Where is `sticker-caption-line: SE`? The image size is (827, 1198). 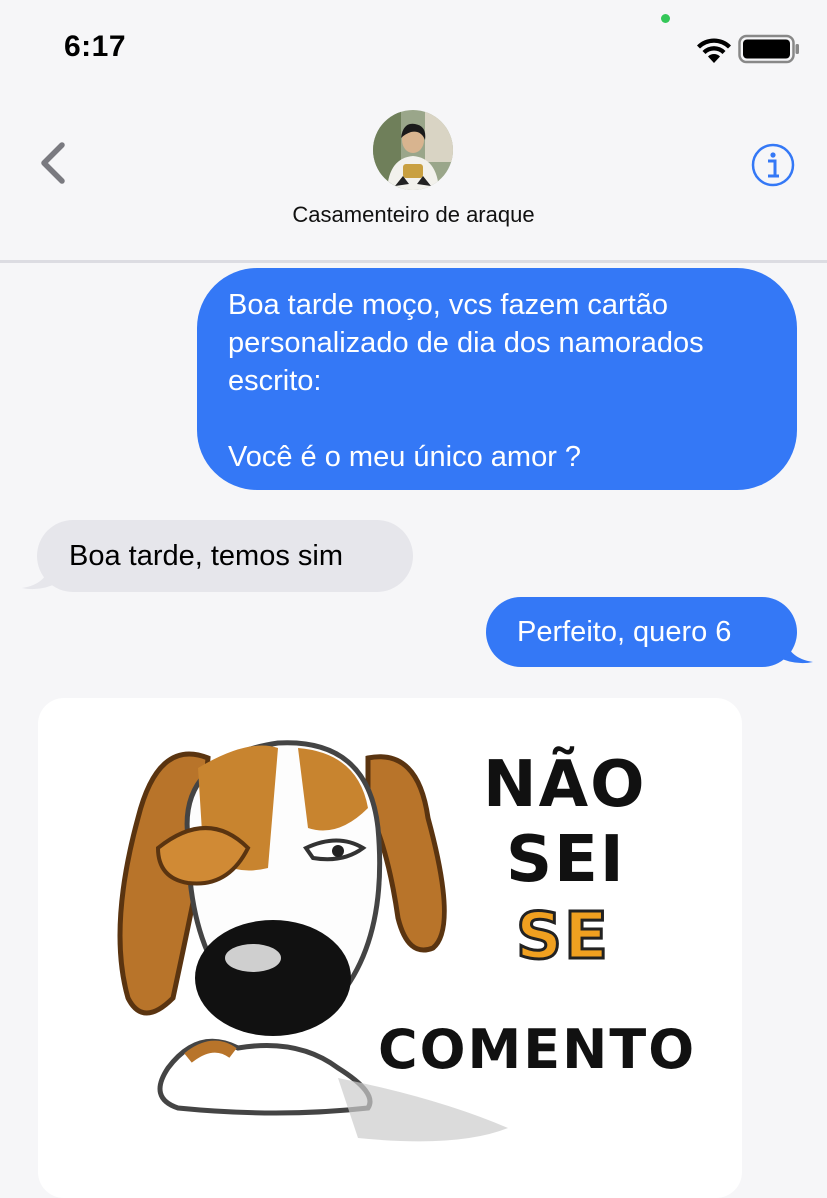
sticker-caption-line: SE is located at coordinates (562, 937).